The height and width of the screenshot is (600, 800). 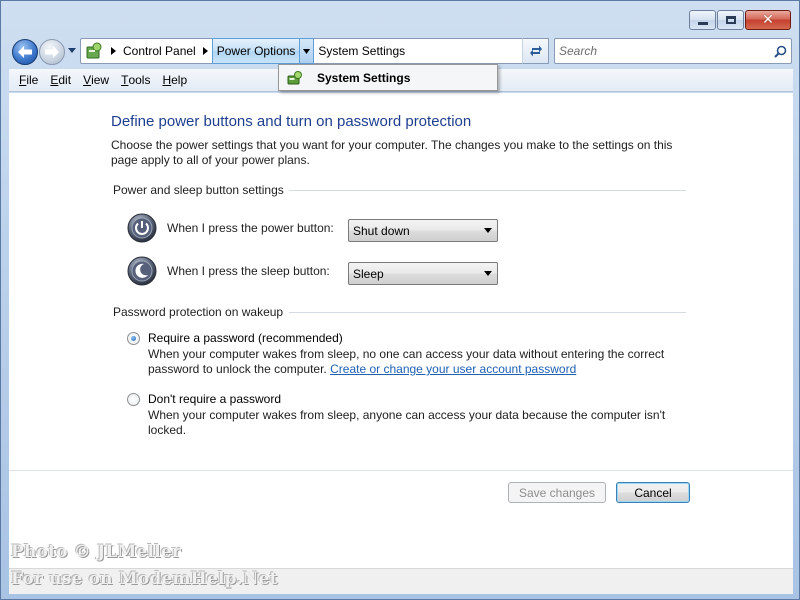 I want to click on breadcrumb-control-panel: Control Panel, so click(x=159, y=51).